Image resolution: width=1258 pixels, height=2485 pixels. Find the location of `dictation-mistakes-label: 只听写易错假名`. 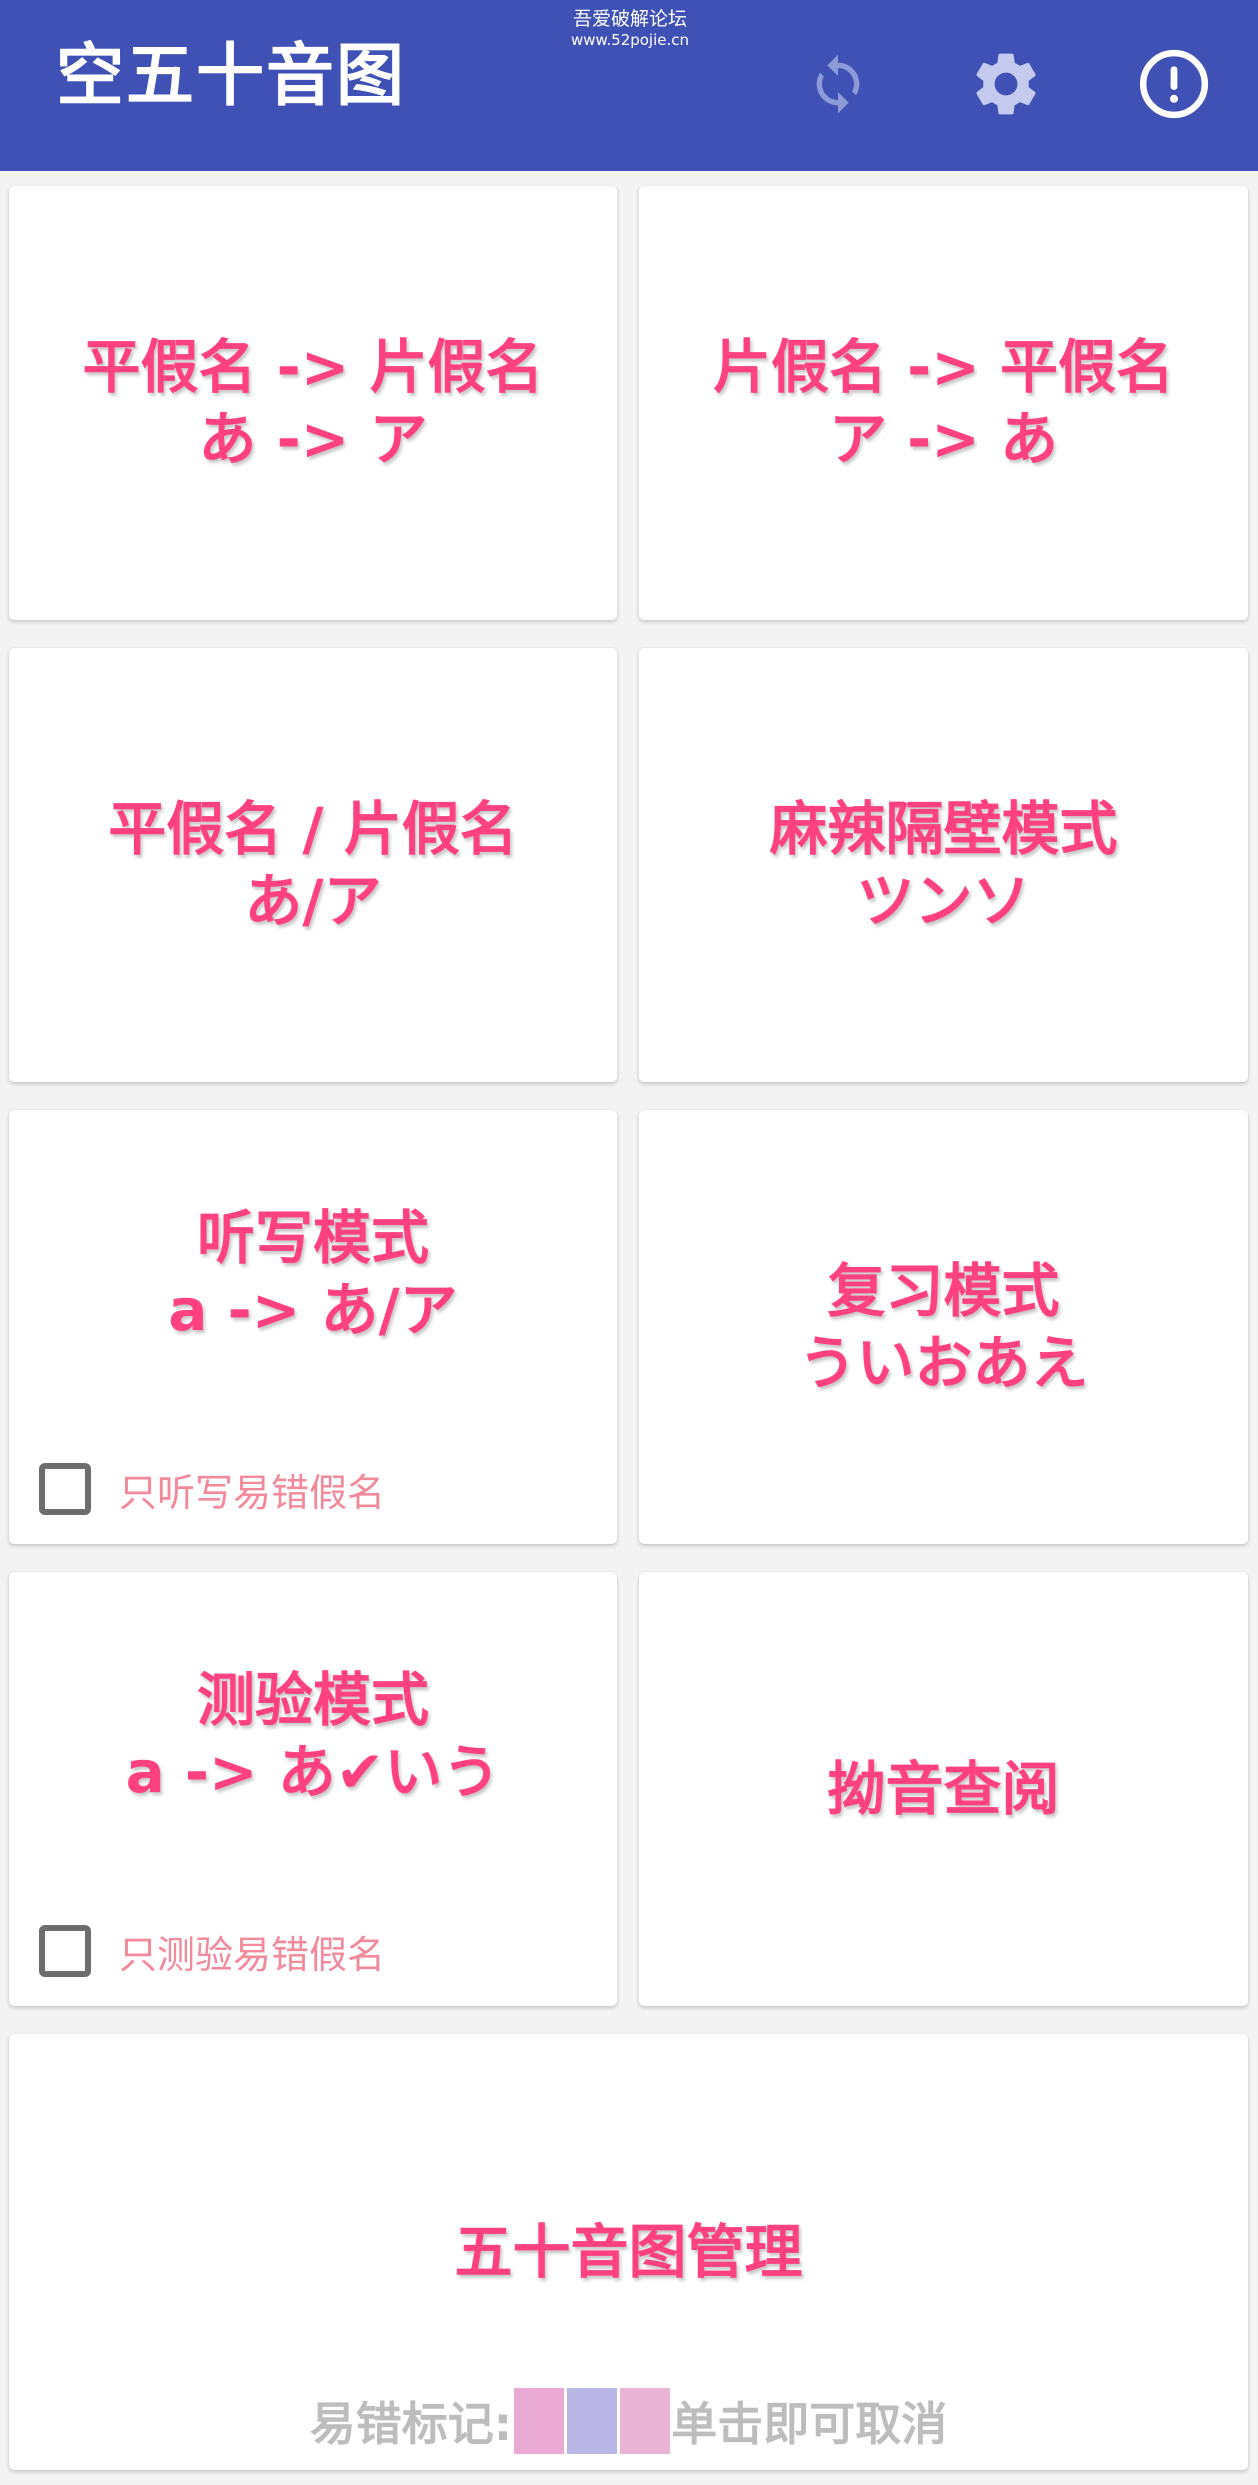

dictation-mistakes-label: 只听写易错假名 is located at coordinates (252, 1492).